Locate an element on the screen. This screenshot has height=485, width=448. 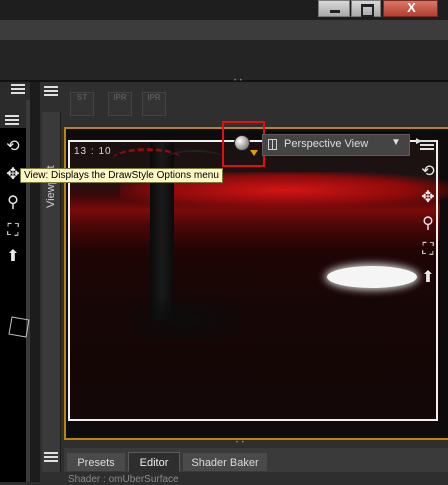
minimize-button is located at coordinates (334, 8).